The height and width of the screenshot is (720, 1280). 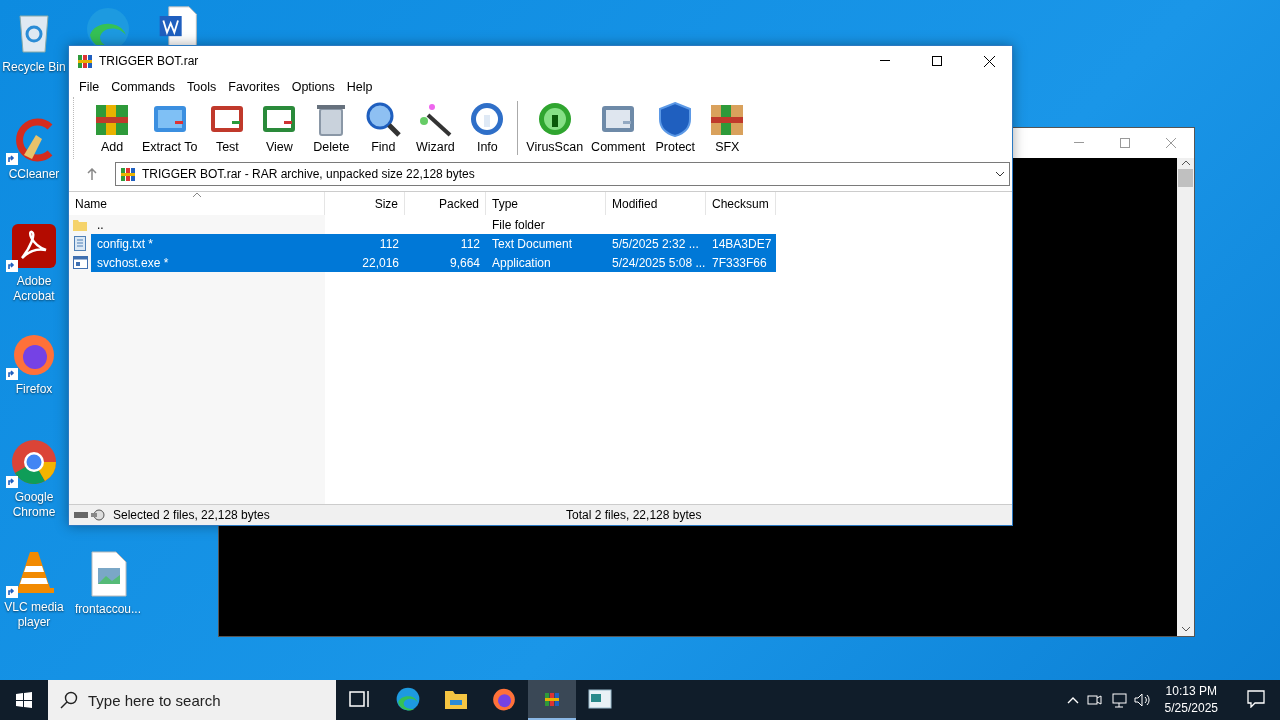 What do you see at coordinates (1191, 700) in the screenshot?
I see `clock: 10:13 PM 5/25/2025` at bounding box center [1191, 700].